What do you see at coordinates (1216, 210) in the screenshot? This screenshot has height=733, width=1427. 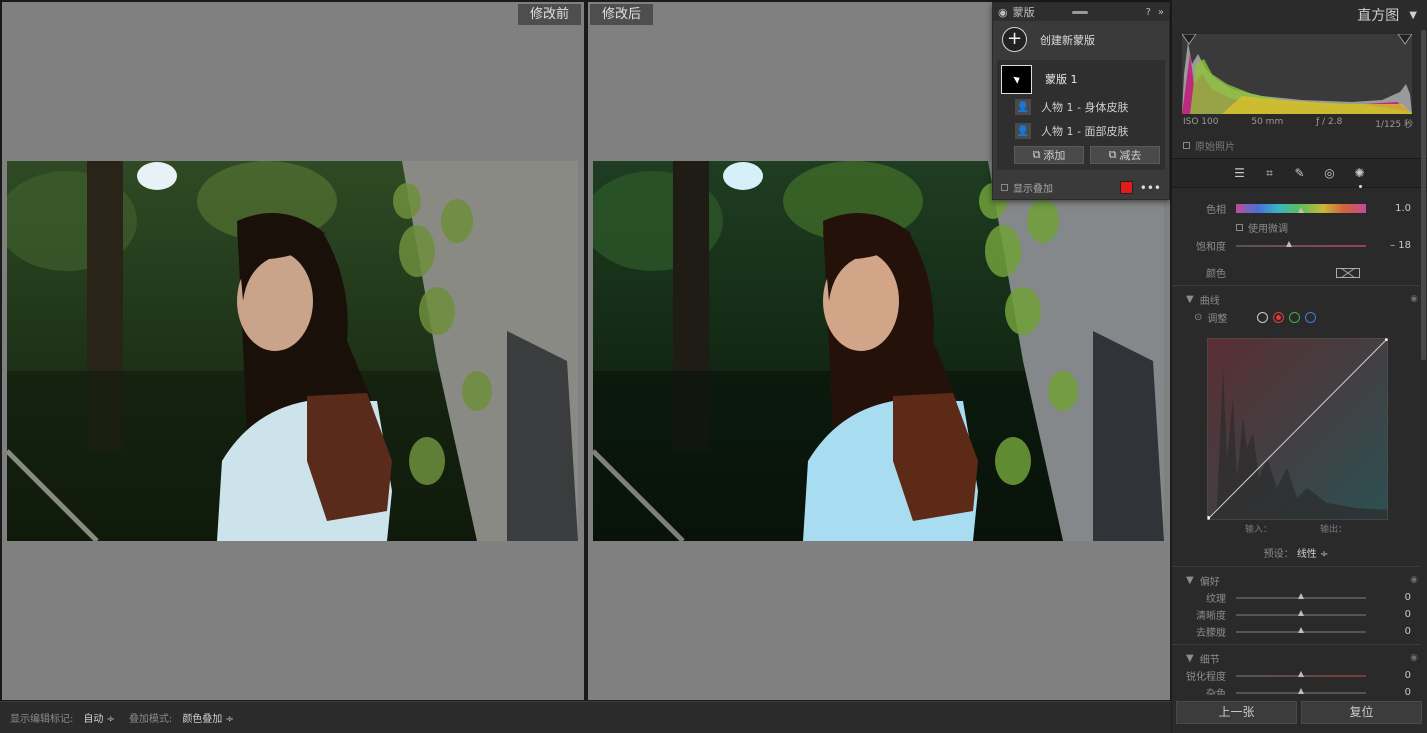 I see `hue-label: 色相` at bounding box center [1216, 210].